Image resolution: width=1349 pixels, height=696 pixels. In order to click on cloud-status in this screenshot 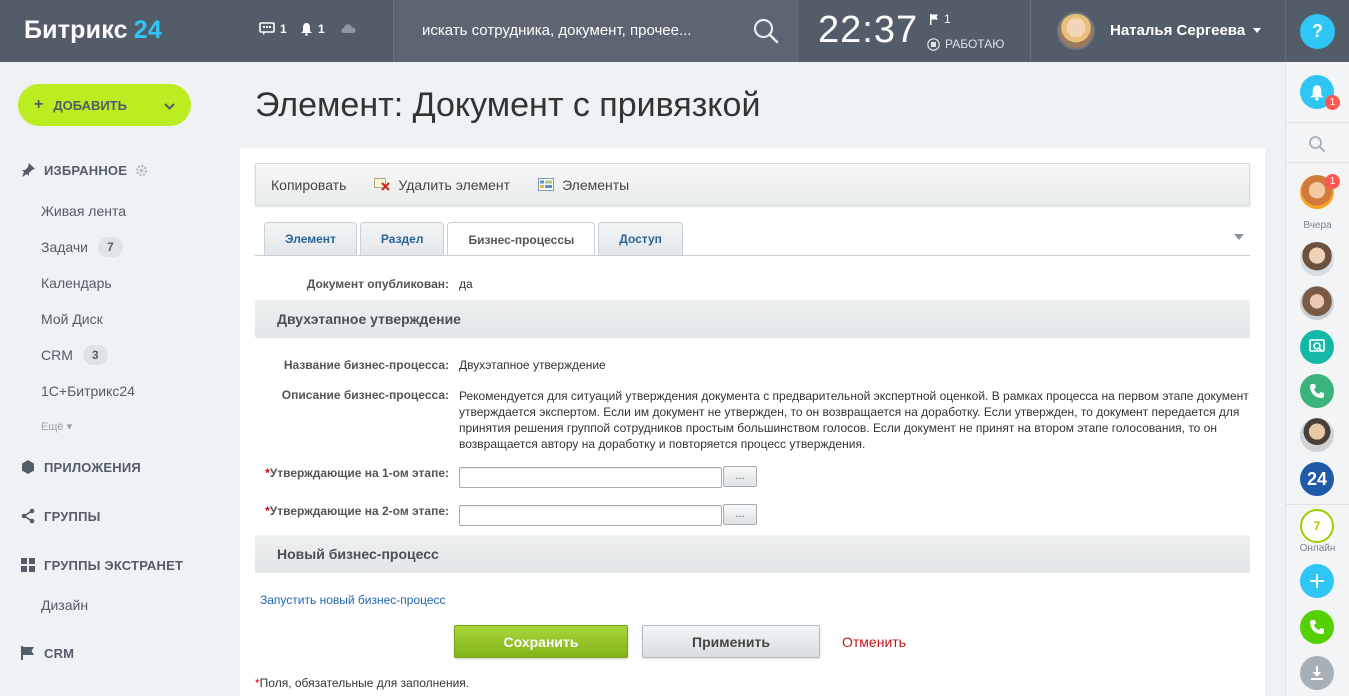, I will do `click(348, 28)`.